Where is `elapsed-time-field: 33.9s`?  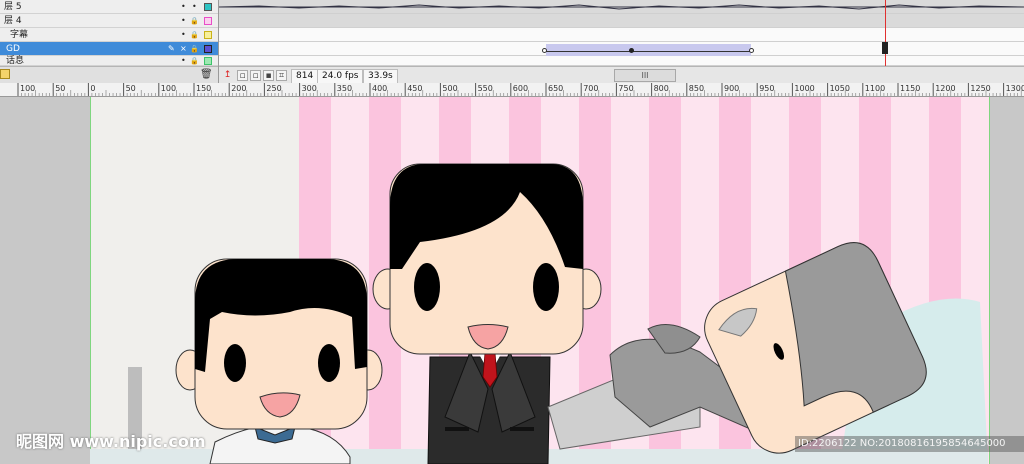 elapsed-time-field: 33.9s is located at coordinates (380, 76).